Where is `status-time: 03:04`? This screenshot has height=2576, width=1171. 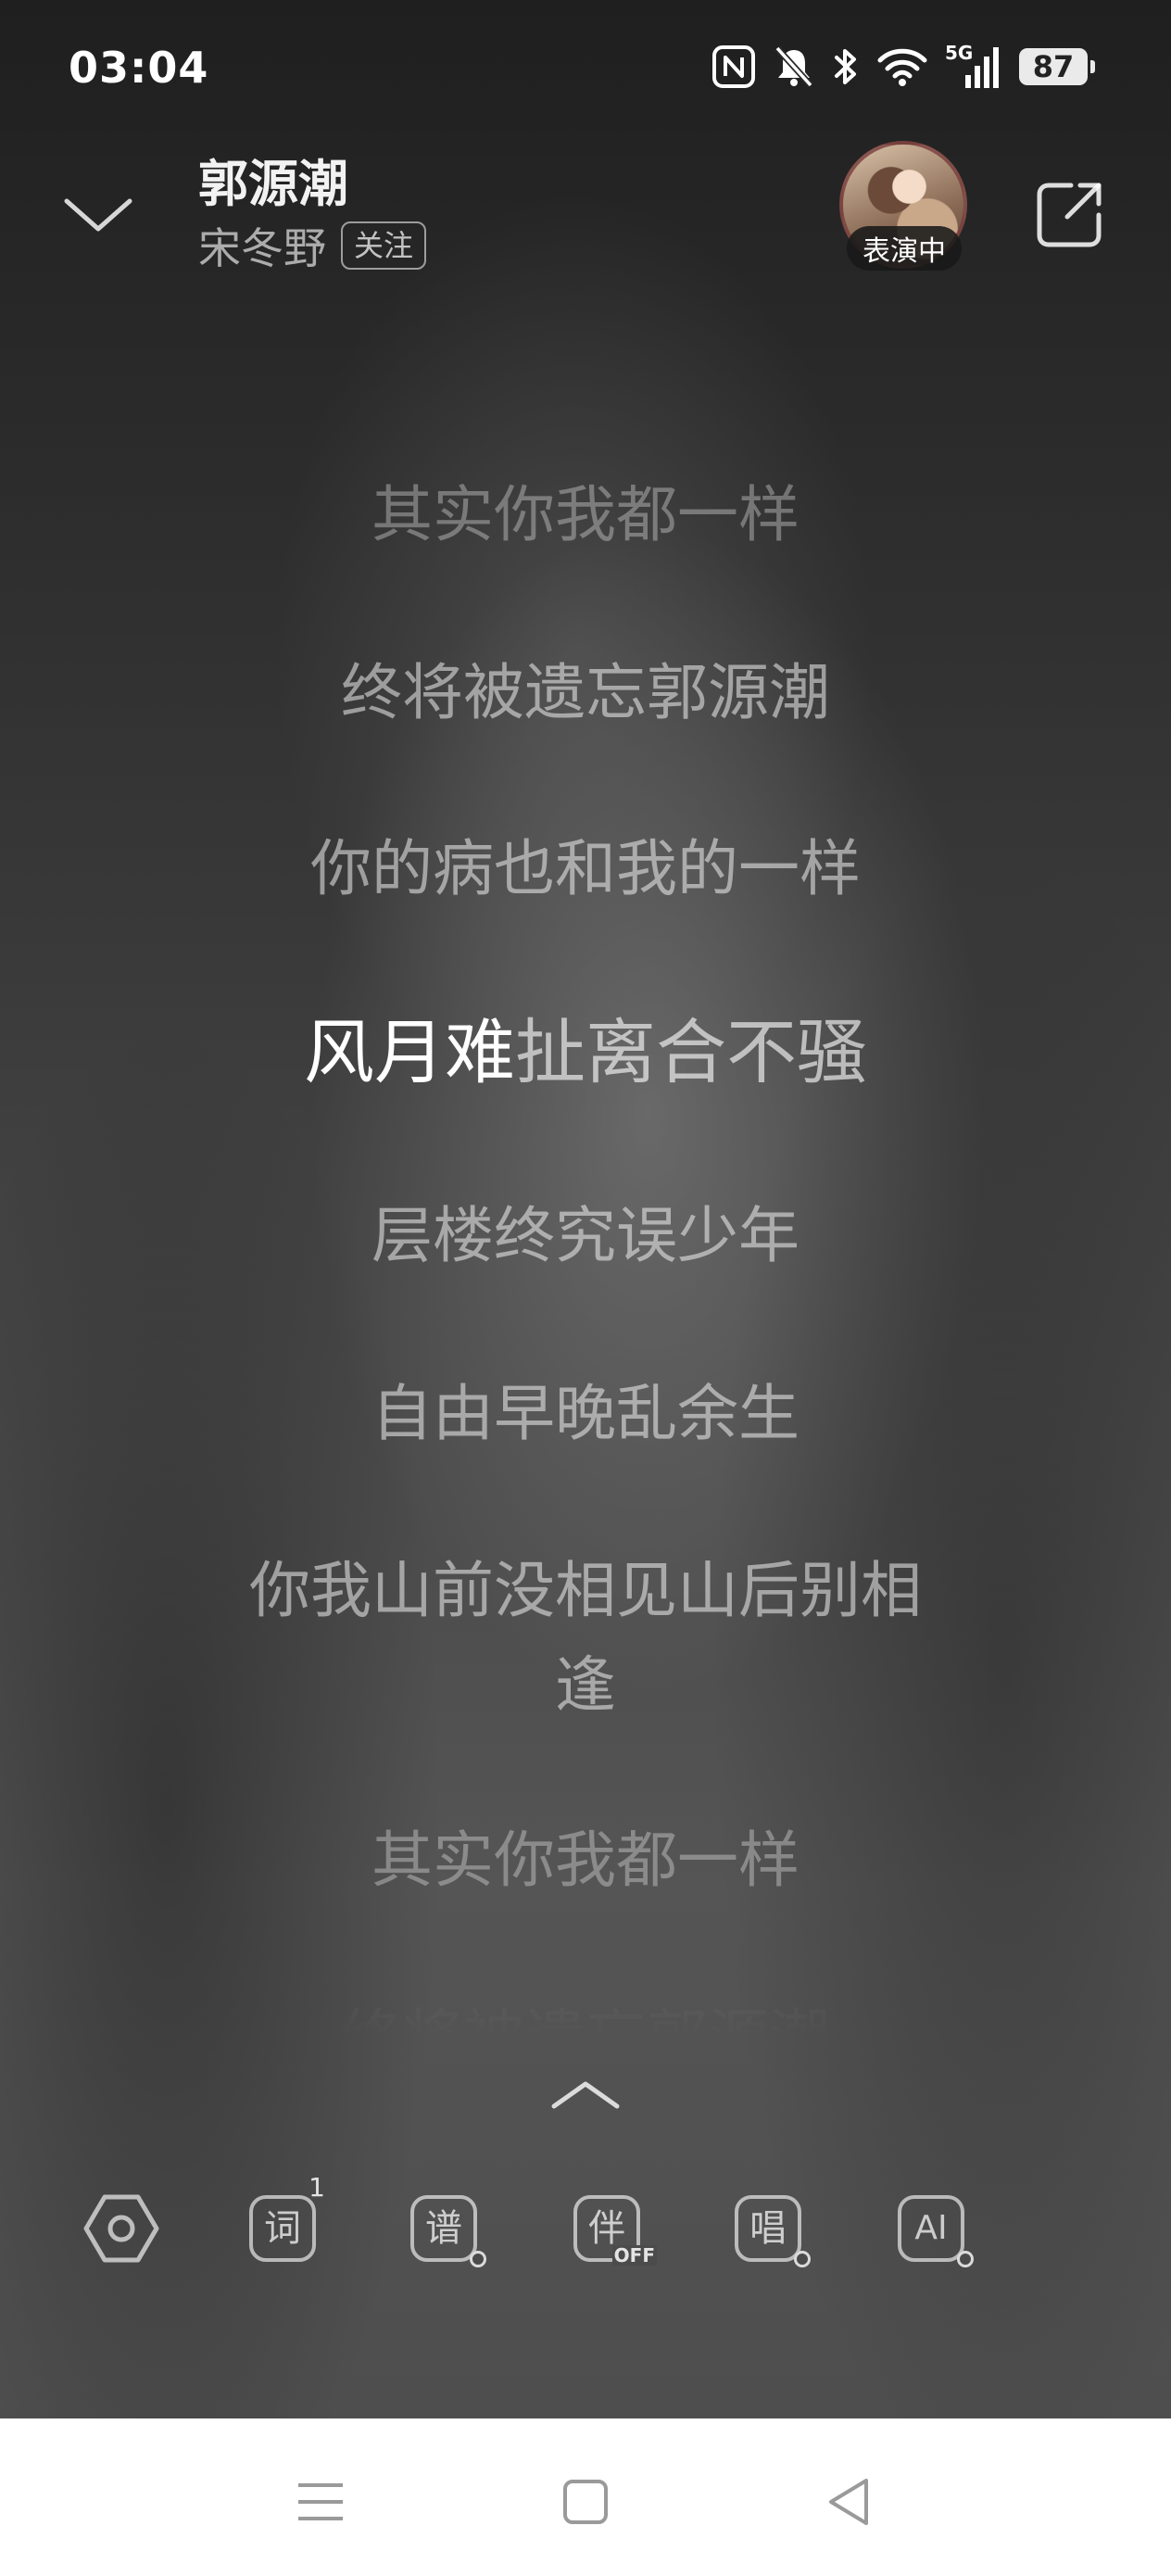 status-time: 03:04 is located at coordinates (139, 68).